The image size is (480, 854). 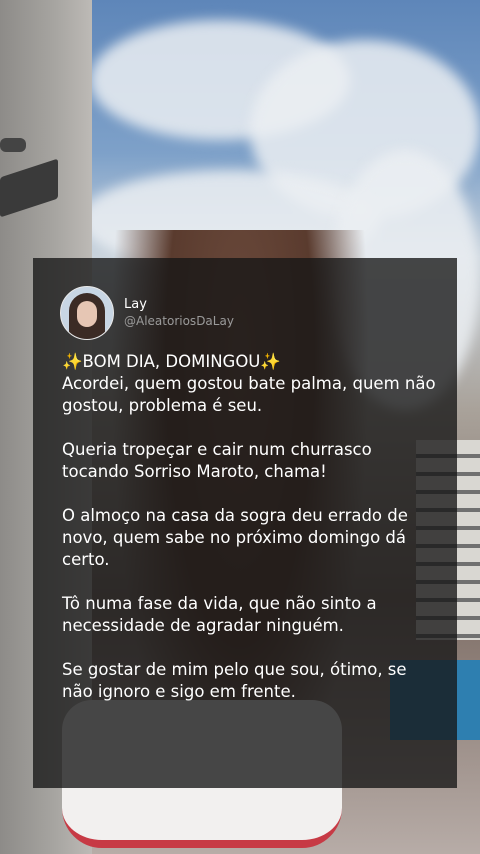 What do you see at coordinates (179, 305) in the screenshot?
I see `author-name: Lay` at bounding box center [179, 305].